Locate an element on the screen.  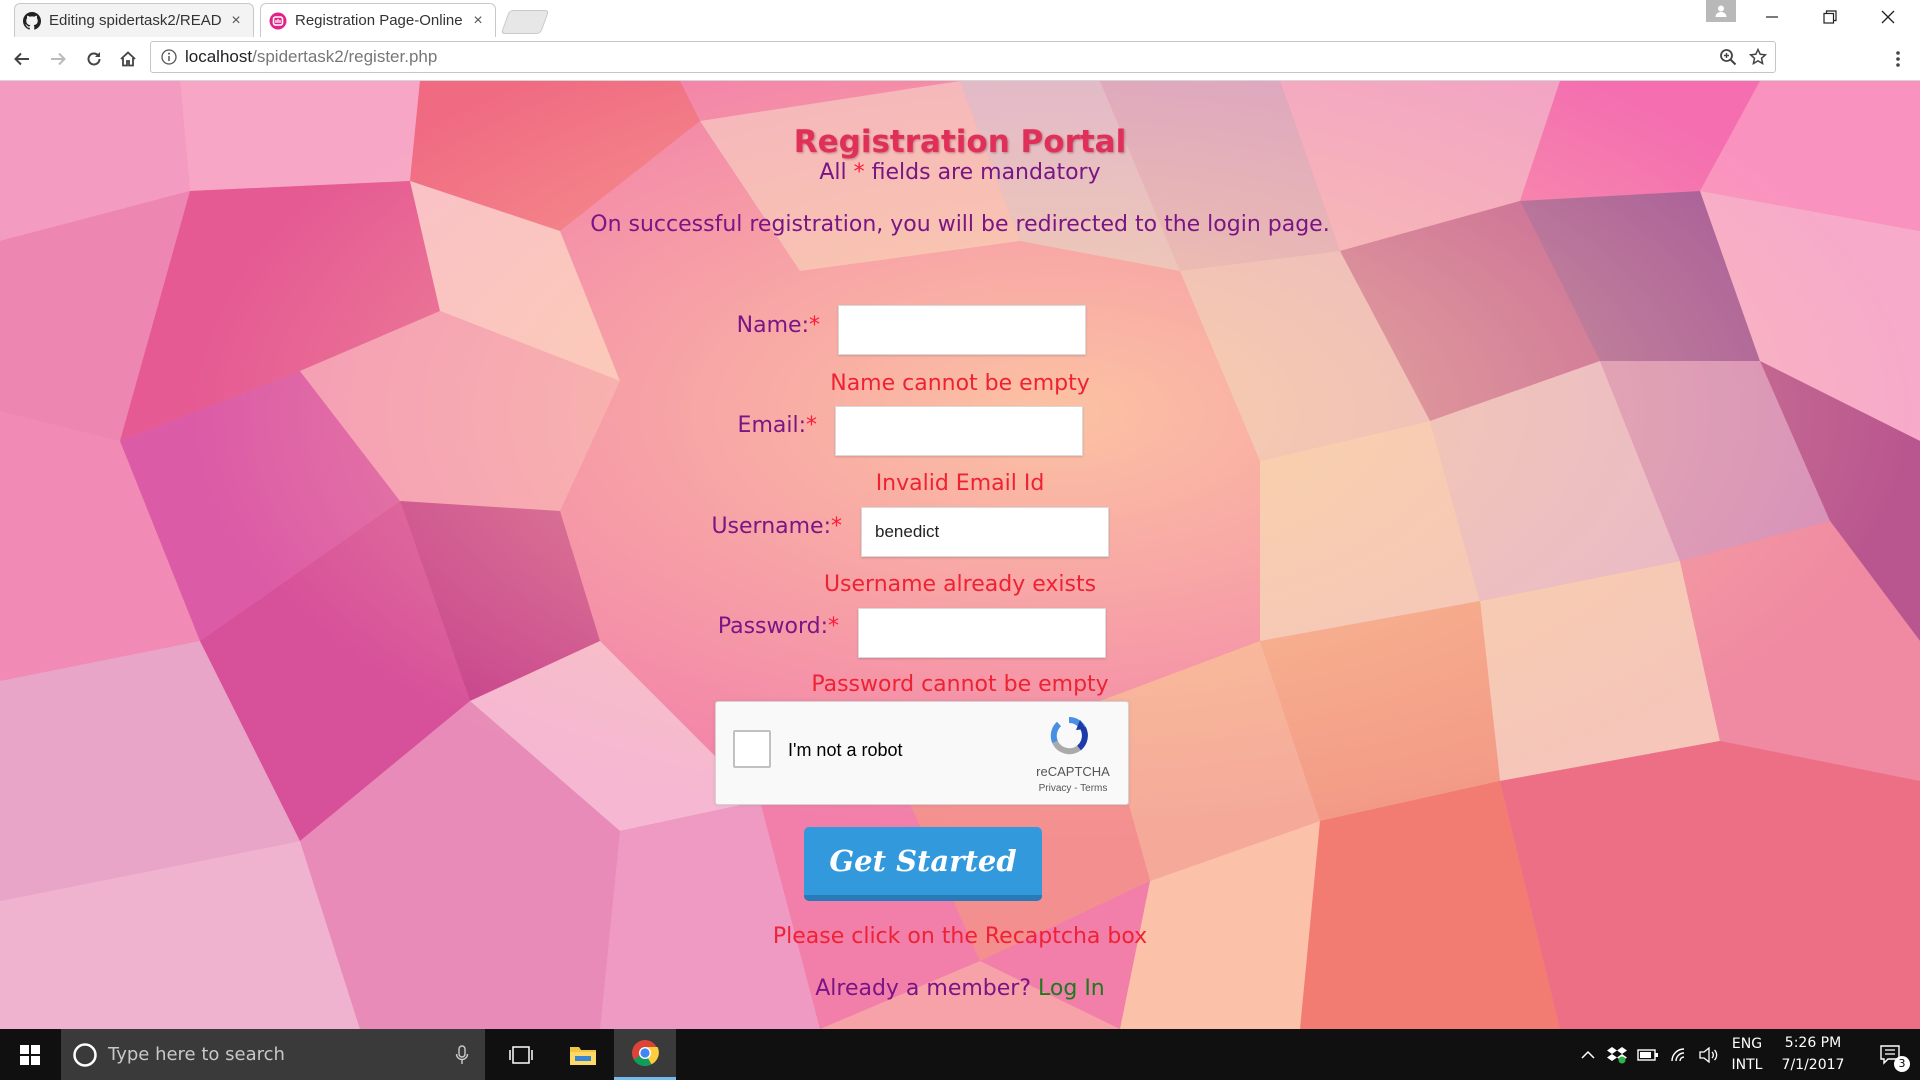
reload-icon is located at coordinates (94, 59).